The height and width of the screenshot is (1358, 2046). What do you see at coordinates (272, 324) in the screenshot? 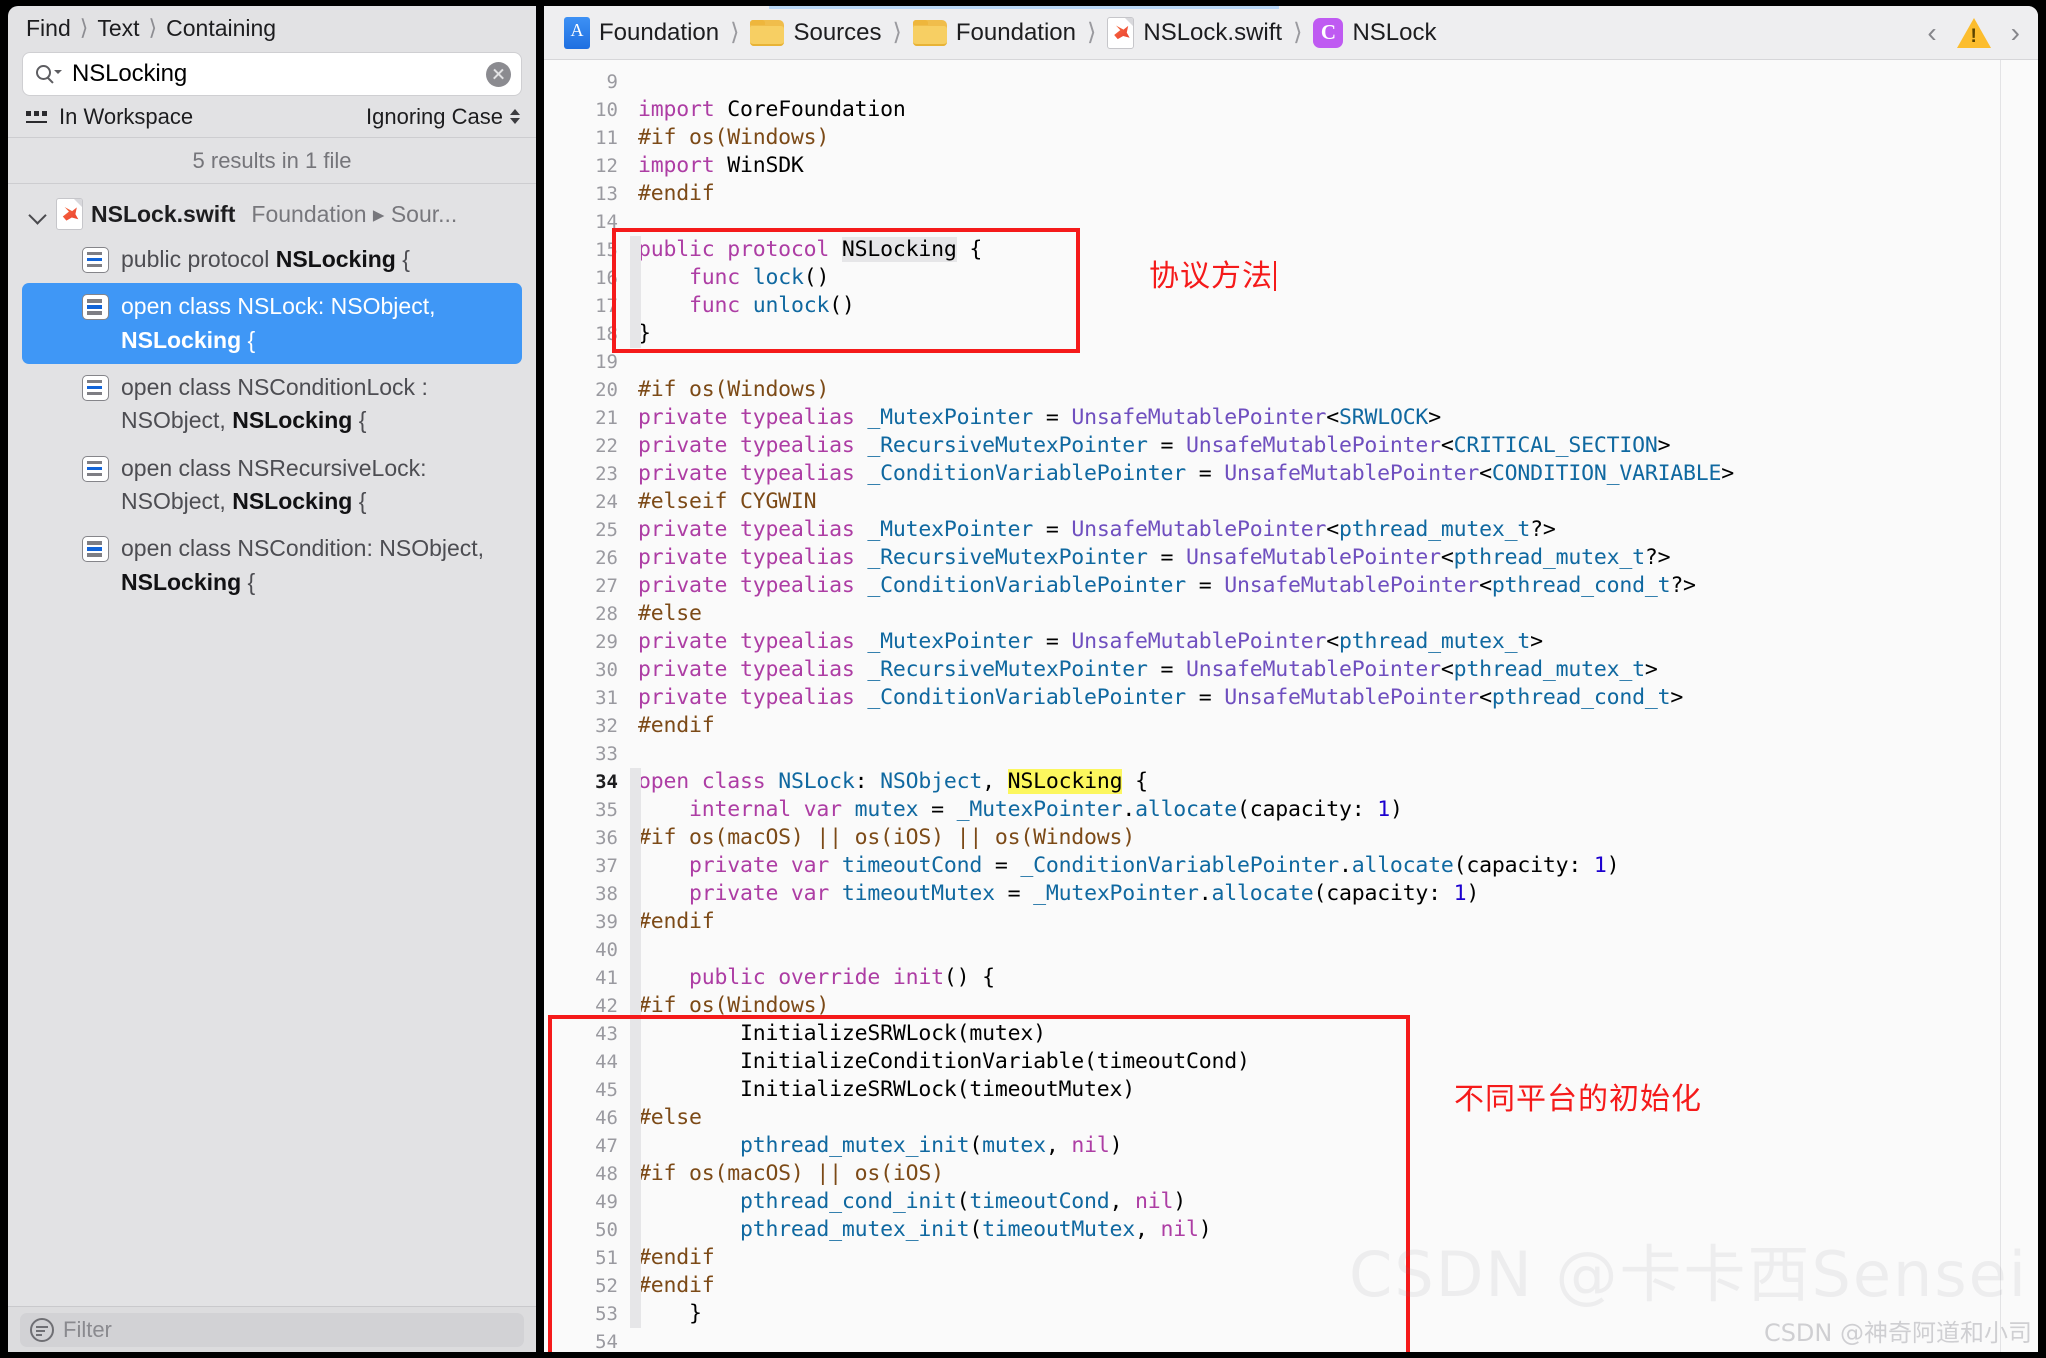
I see `result-row: open class NSLock: NSObject, NSLocking {` at bounding box center [272, 324].